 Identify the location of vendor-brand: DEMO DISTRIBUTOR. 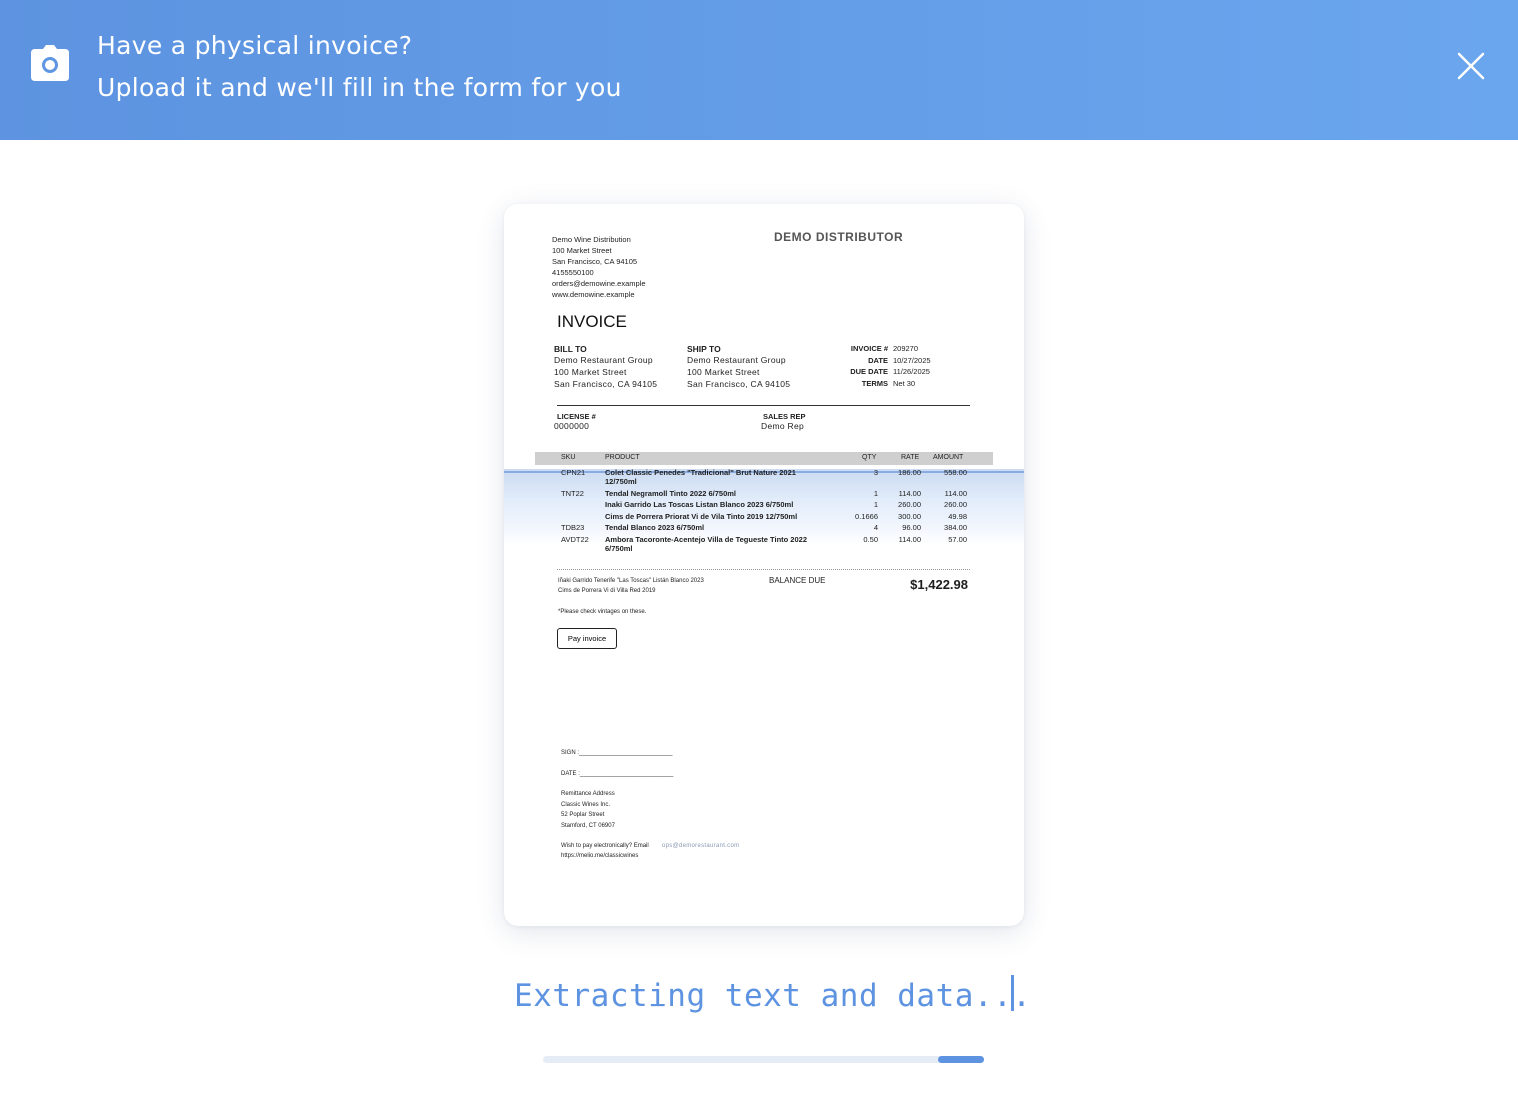
(839, 237).